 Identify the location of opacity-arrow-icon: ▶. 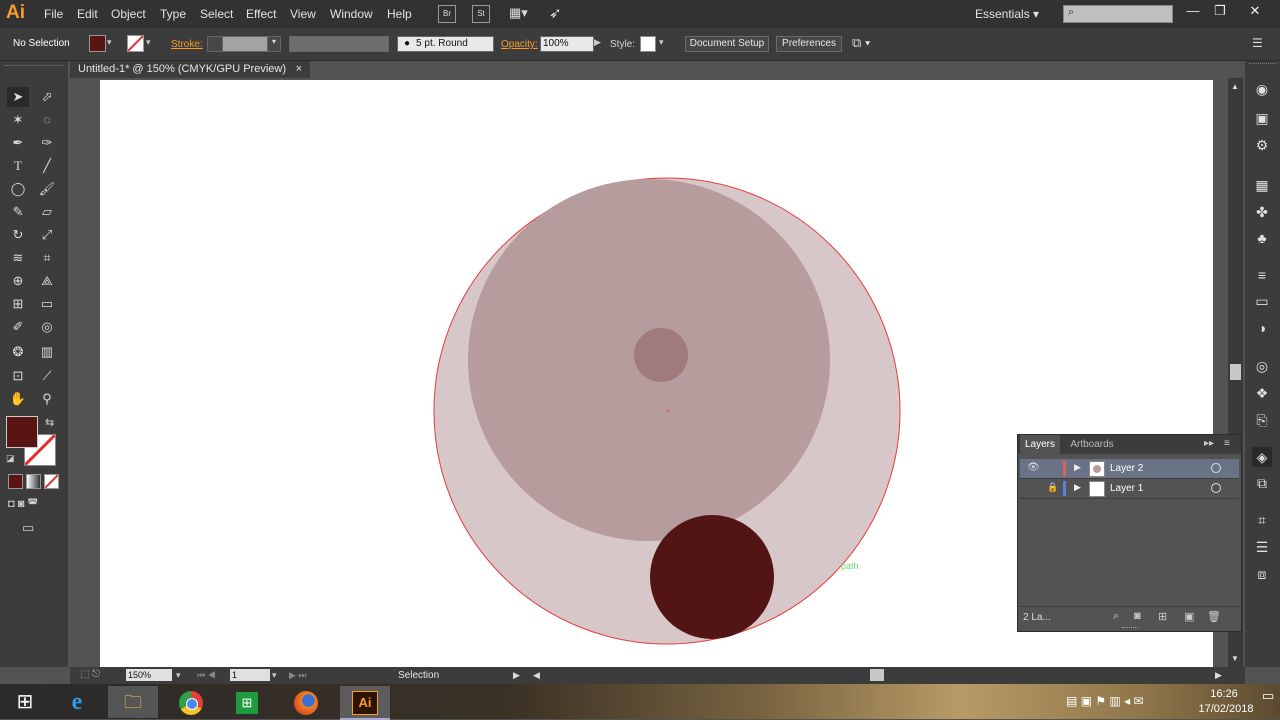
(597, 42).